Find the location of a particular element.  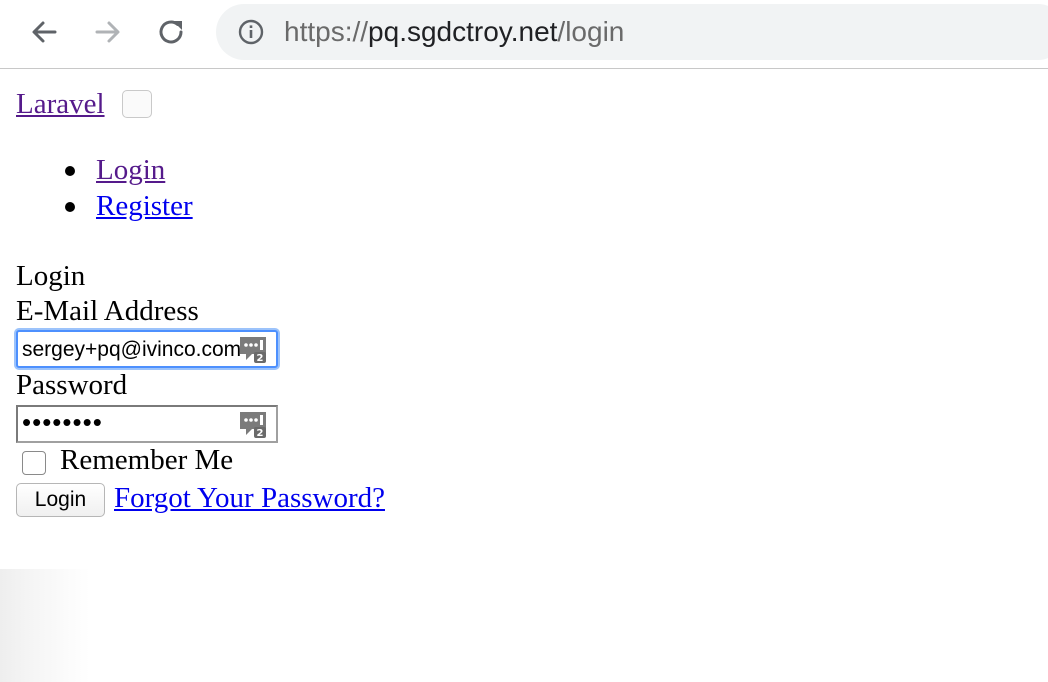

navbar-links: Login Register is located at coordinates (96, 189).